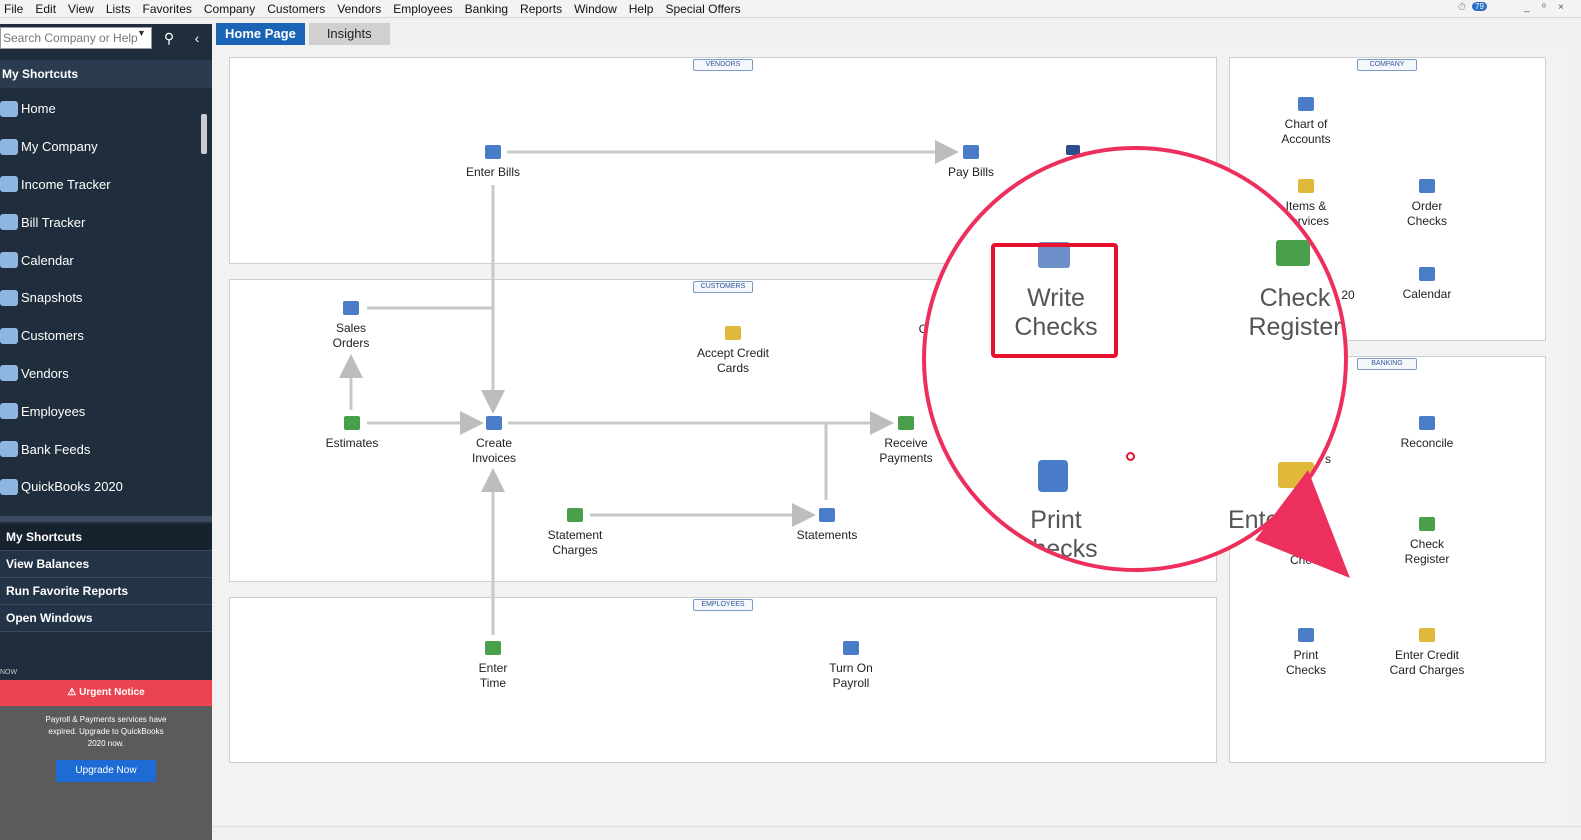 Image resolution: width=1581 pixels, height=840 pixels. I want to click on bill-icon, so click(493, 152).